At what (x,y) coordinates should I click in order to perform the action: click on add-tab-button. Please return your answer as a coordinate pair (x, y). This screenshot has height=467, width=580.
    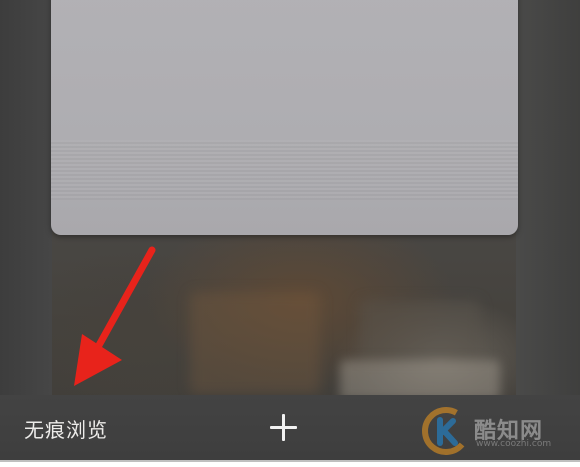
    Looking at the image, I should click on (283, 428).